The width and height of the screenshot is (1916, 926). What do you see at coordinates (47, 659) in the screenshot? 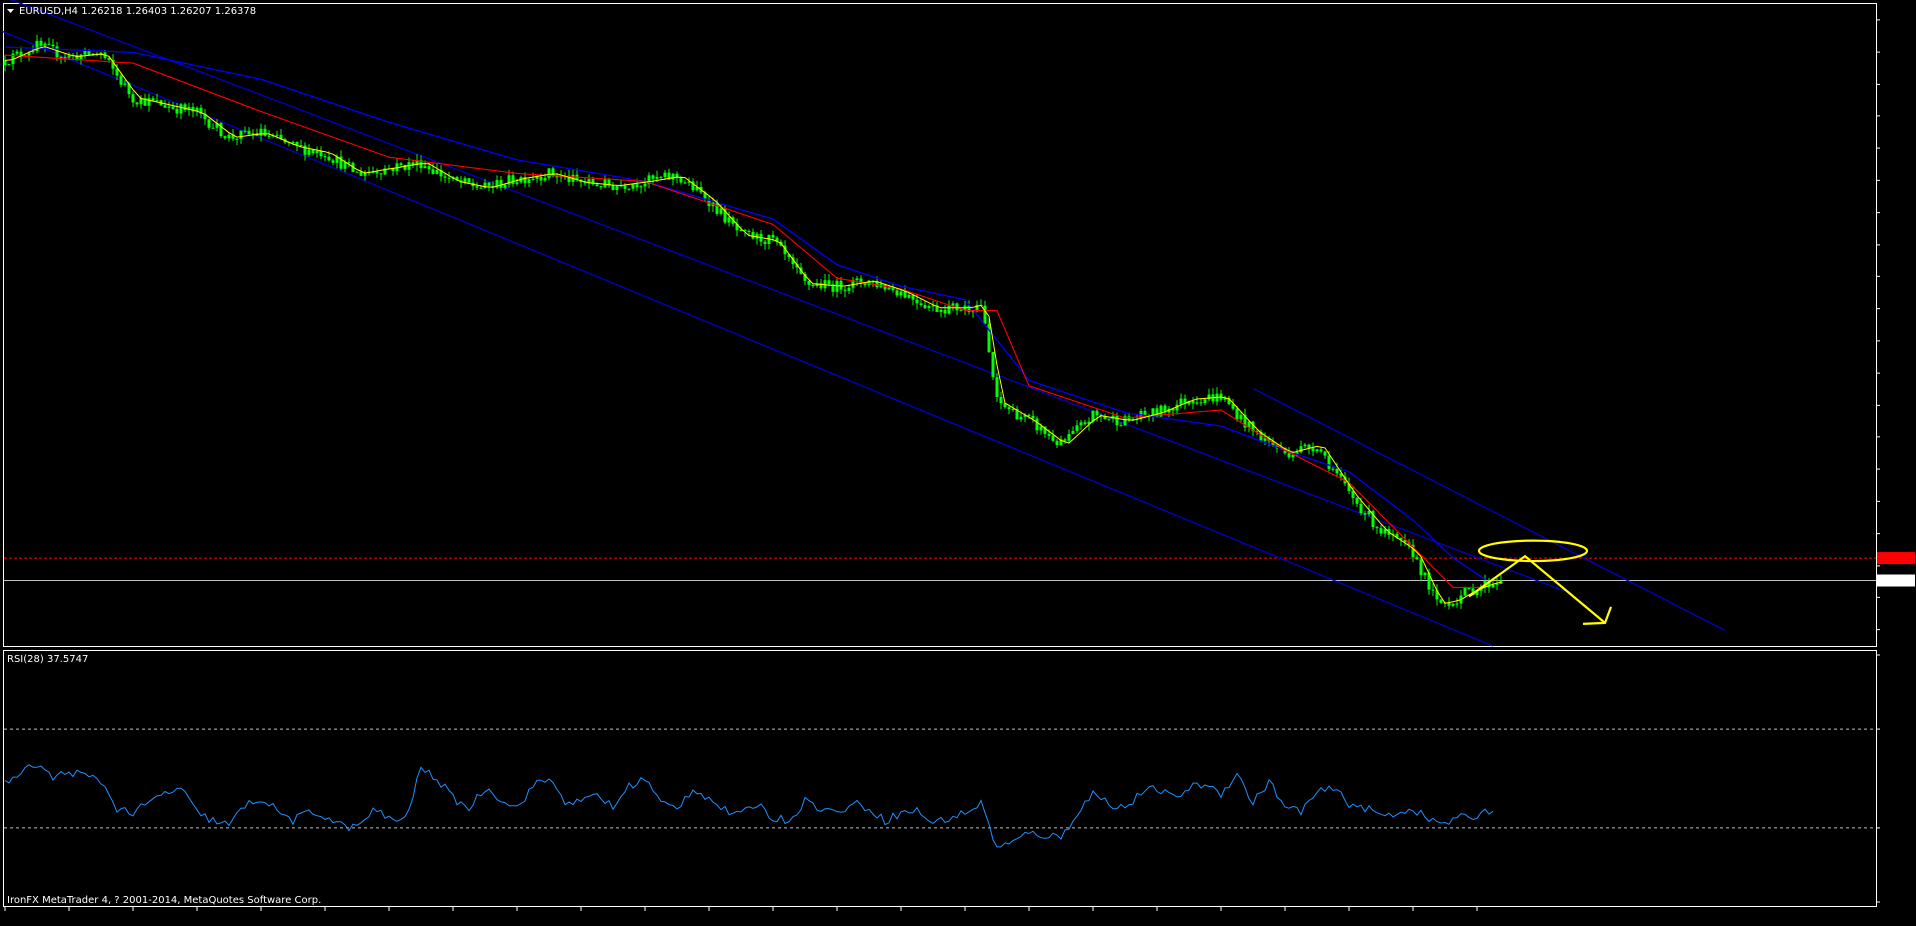
I see `rsi-title: RSI(28) 37.5747` at bounding box center [47, 659].